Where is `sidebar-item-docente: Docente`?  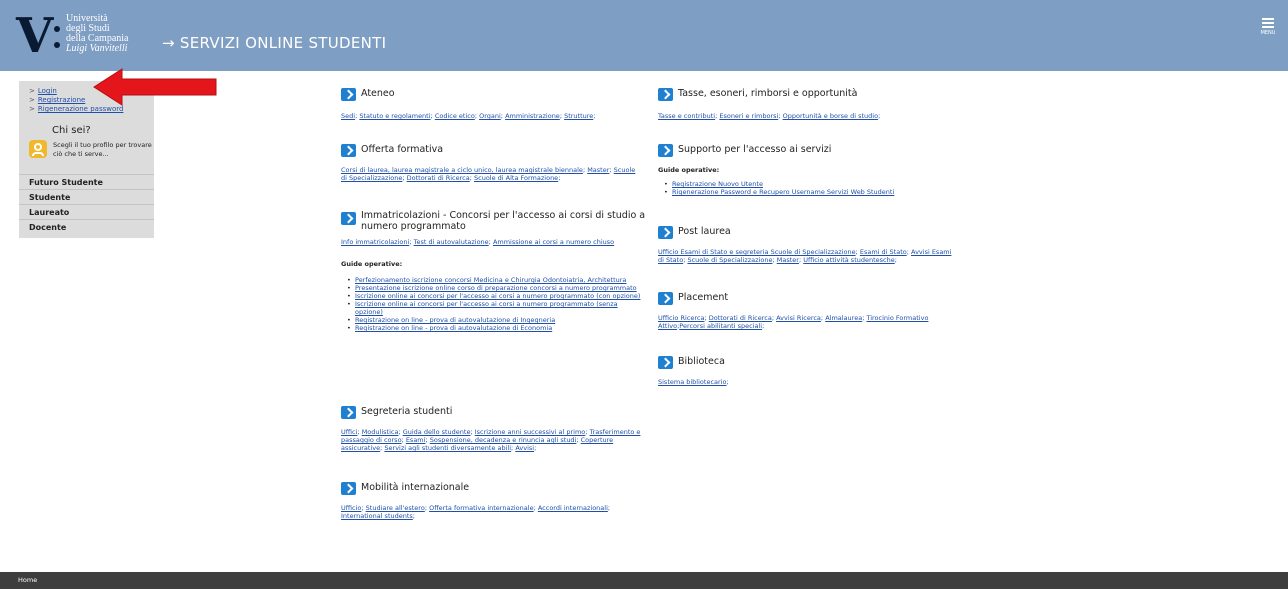
sidebar-item-docente: Docente is located at coordinates (86, 226).